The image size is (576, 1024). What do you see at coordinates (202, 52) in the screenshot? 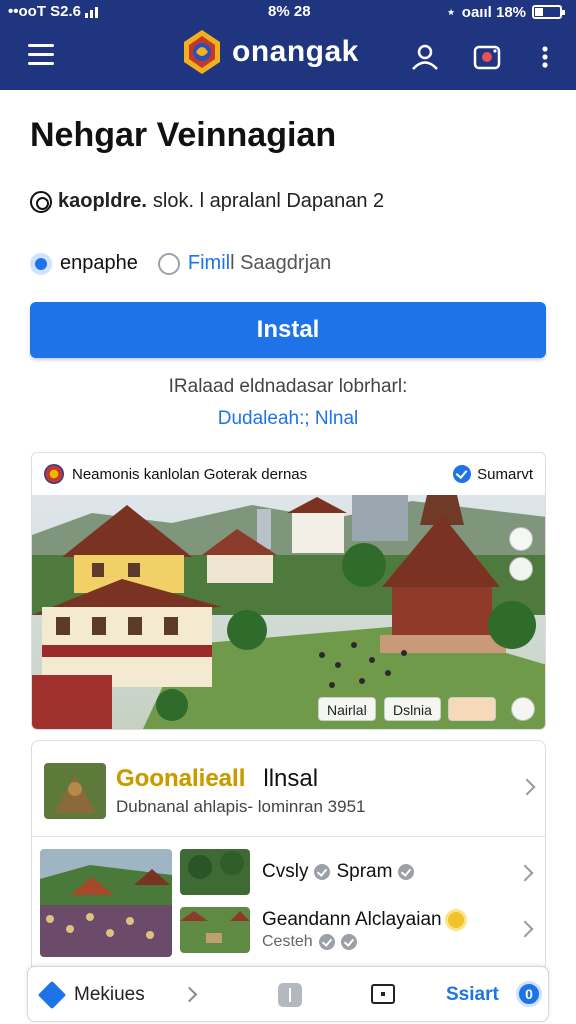
I see `brand-mark-icon` at bounding box center [202, 52].